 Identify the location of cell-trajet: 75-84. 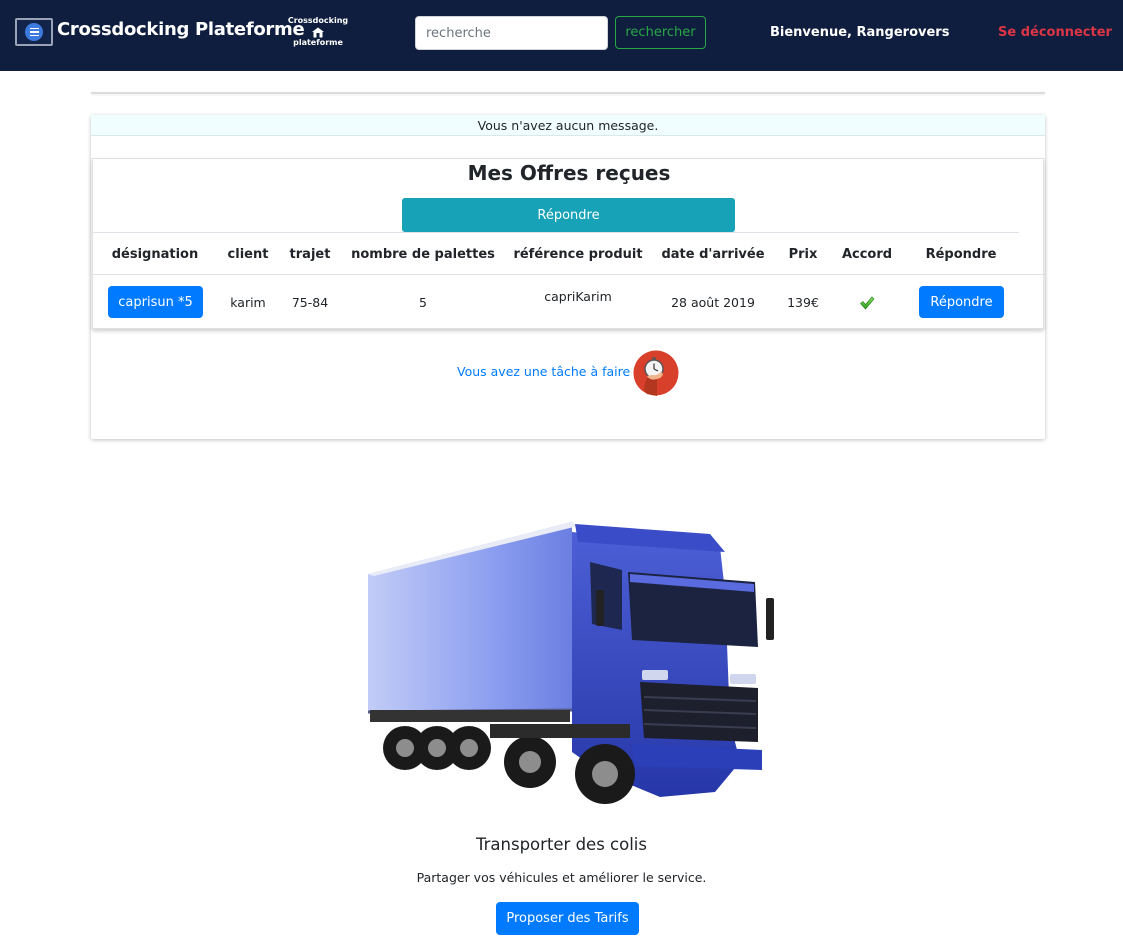
(310, 302).